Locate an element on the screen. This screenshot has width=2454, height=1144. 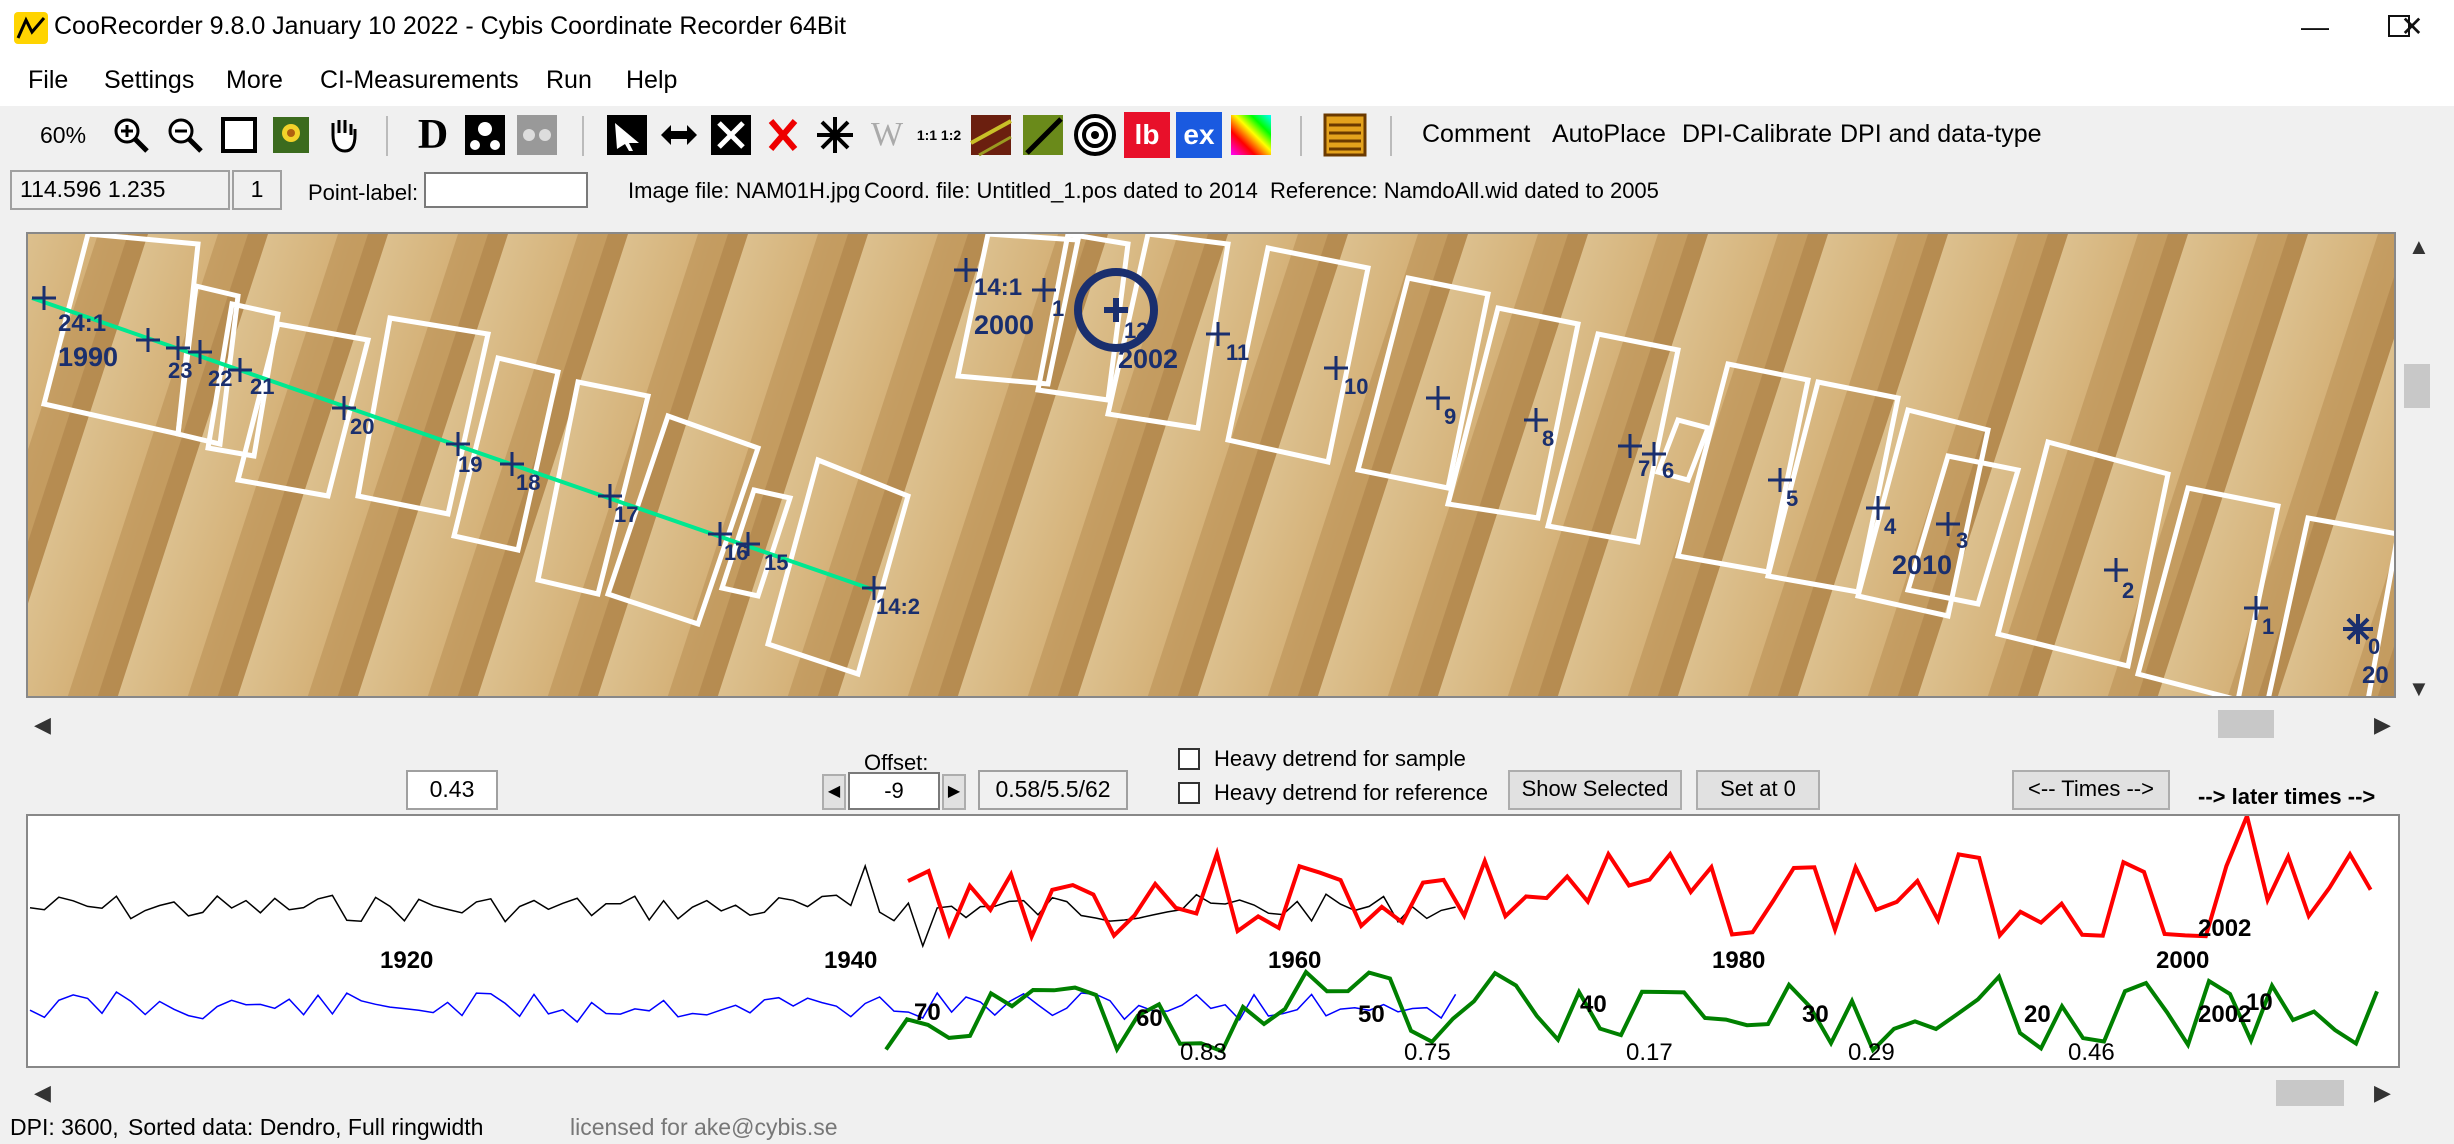
dpi-data-type-button: DPI and data-type is located at coordinates (1941, 134).